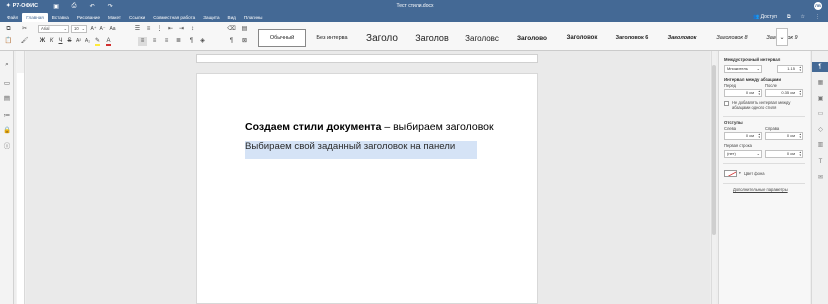 The height and width of the screenshot is (304, 828). Describe the element at coordinates (211, 17) in the screenshot. I see `menu-protection: Защита` at that location.